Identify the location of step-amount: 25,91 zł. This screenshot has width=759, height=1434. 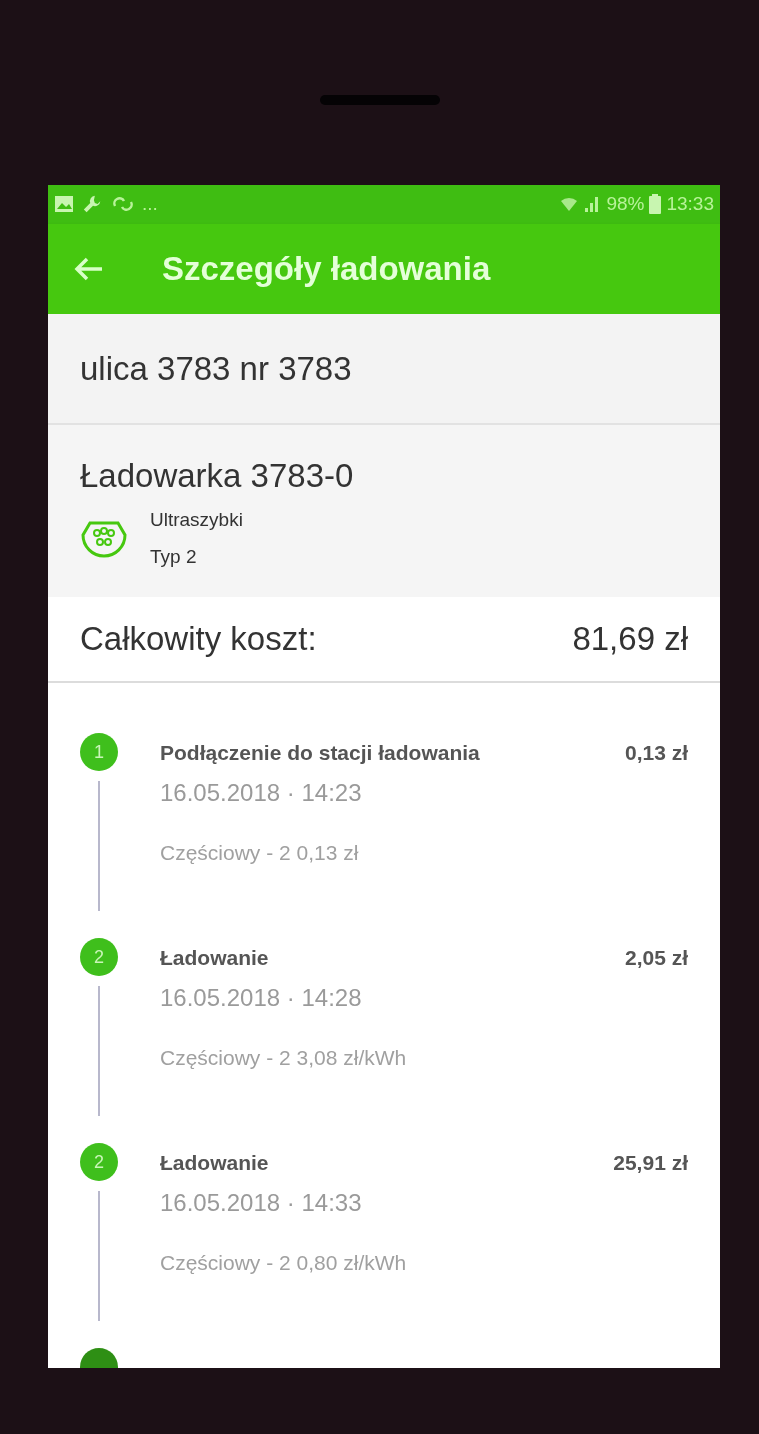
(650, 1163).